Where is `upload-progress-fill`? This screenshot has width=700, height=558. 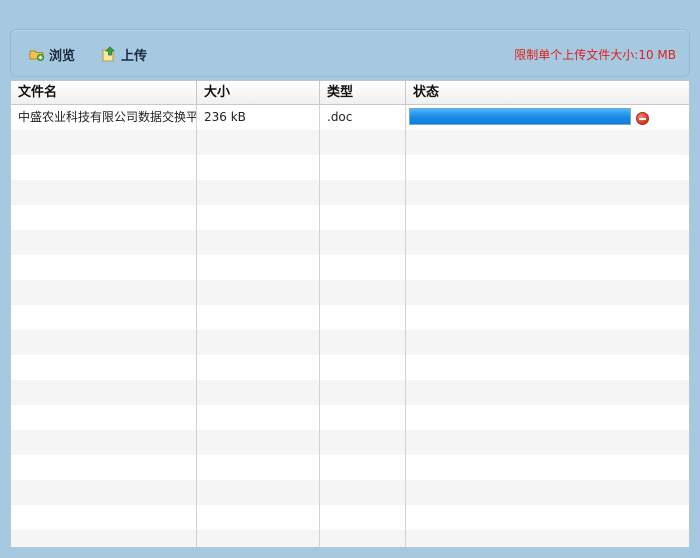
upload-progress-fill is located at coordinates (520, 116).